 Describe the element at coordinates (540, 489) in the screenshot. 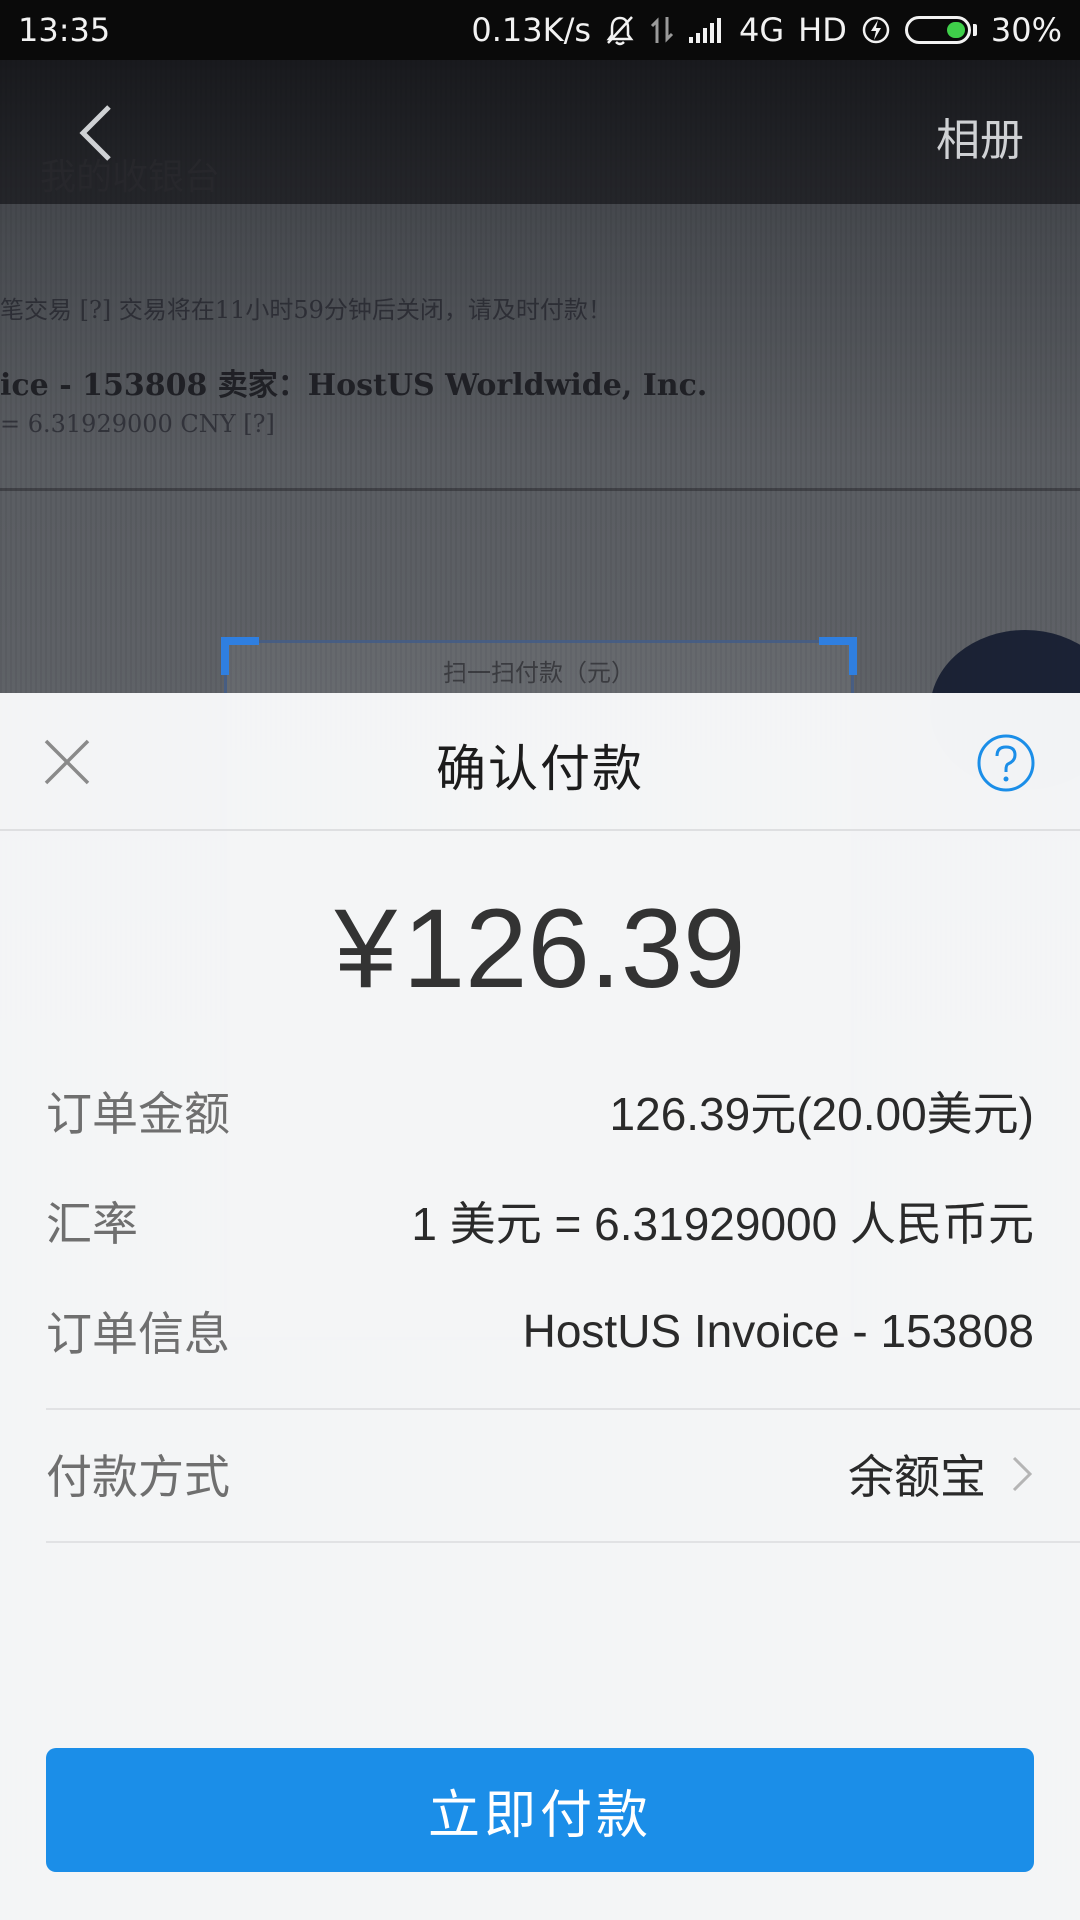

I see `camera-divider` at that location.